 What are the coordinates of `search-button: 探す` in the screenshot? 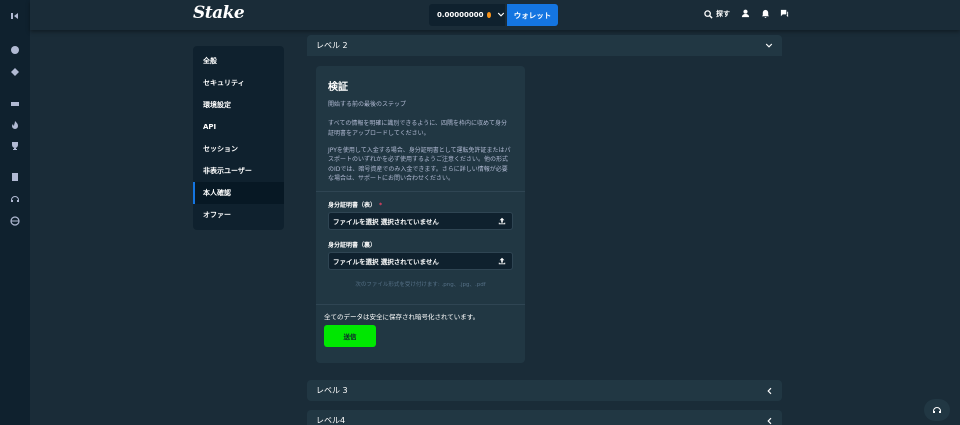 It's located at (717, 14).